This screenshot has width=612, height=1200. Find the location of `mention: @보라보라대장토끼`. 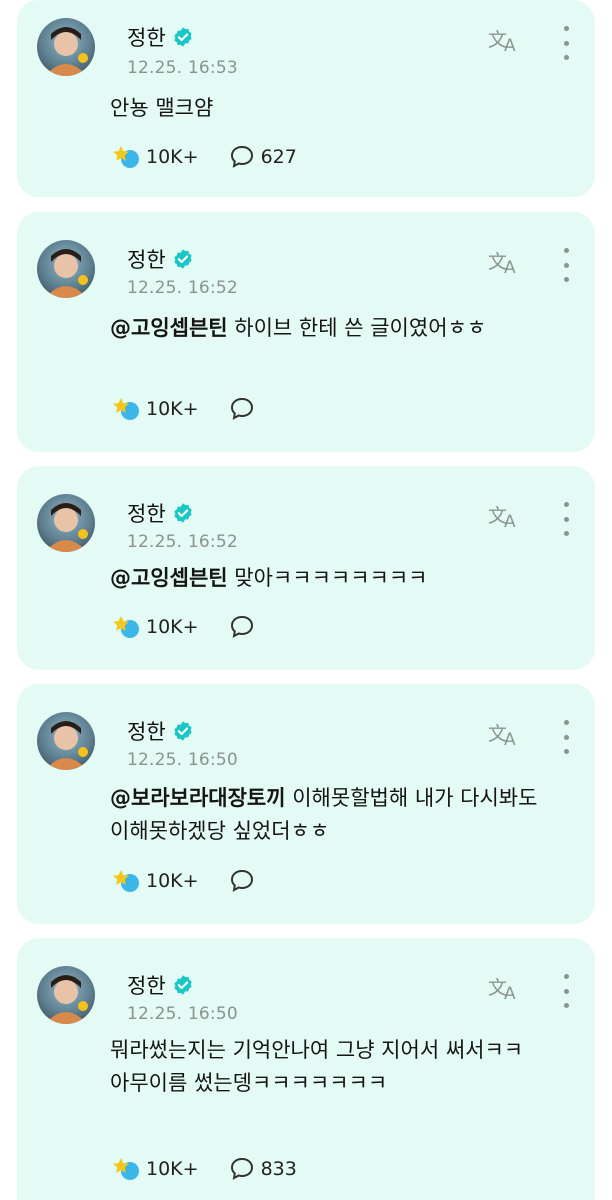

mention: @보라보라대장토끼 is located at coordinates (198, 798).